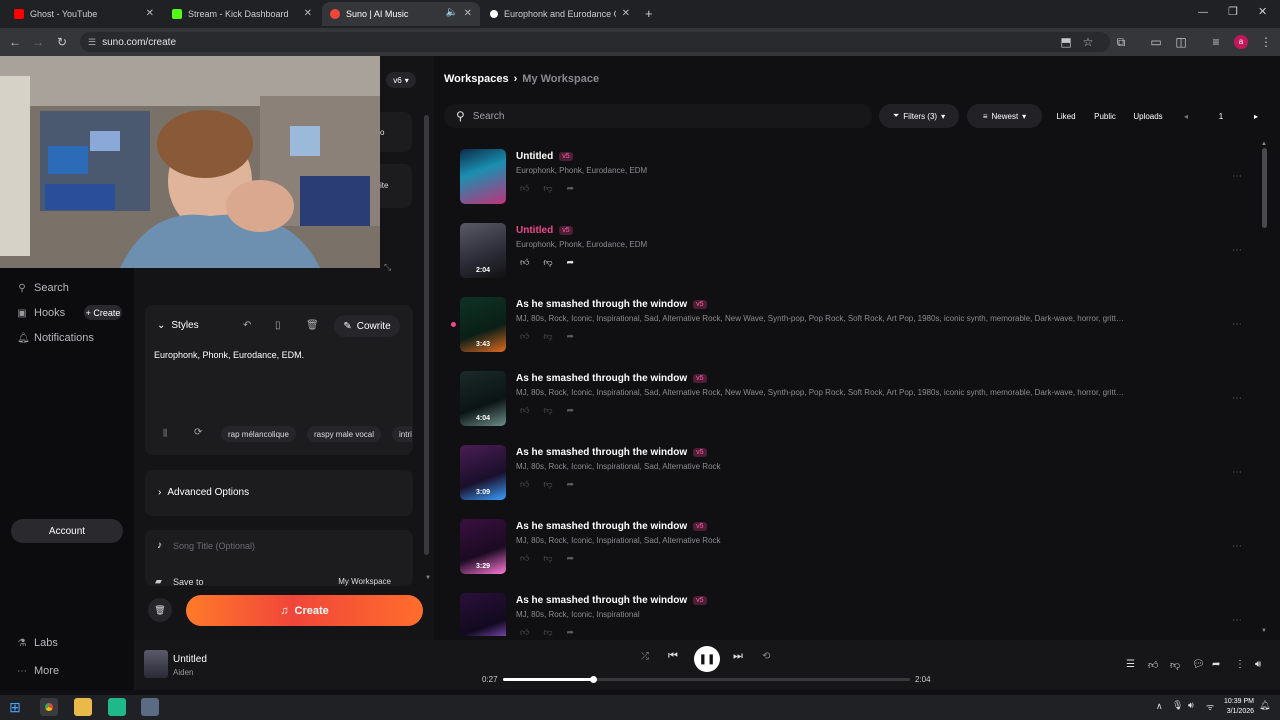 Image resolution: width=1280 pixels, height=720 pixels. I want to click on next-track-icon: ⏭︎, so click(738, 656).